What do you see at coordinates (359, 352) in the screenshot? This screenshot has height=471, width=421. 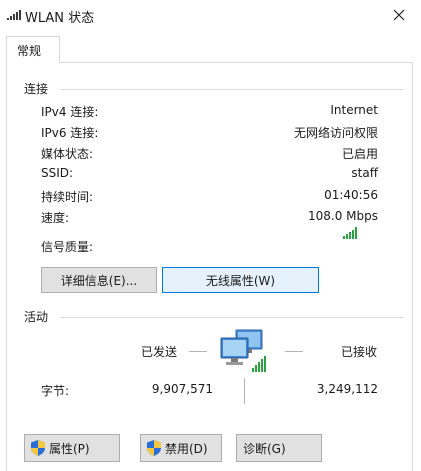 I see `received-label: 已接收` at bounding box center [359, 352].